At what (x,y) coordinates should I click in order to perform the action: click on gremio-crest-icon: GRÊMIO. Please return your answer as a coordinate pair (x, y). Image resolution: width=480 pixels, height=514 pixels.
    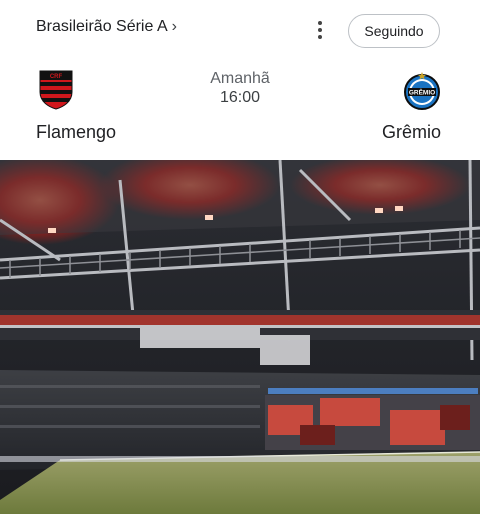
    Looking at the image, I should click on (422, 91).